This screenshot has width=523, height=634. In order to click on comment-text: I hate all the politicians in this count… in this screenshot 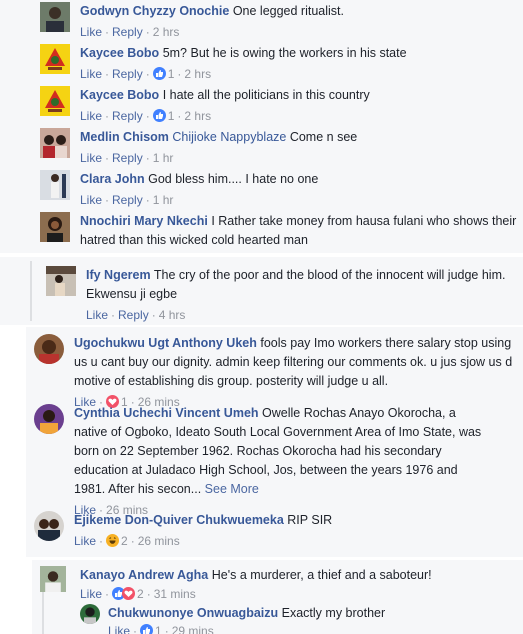, I will do `click(266, 95)`.